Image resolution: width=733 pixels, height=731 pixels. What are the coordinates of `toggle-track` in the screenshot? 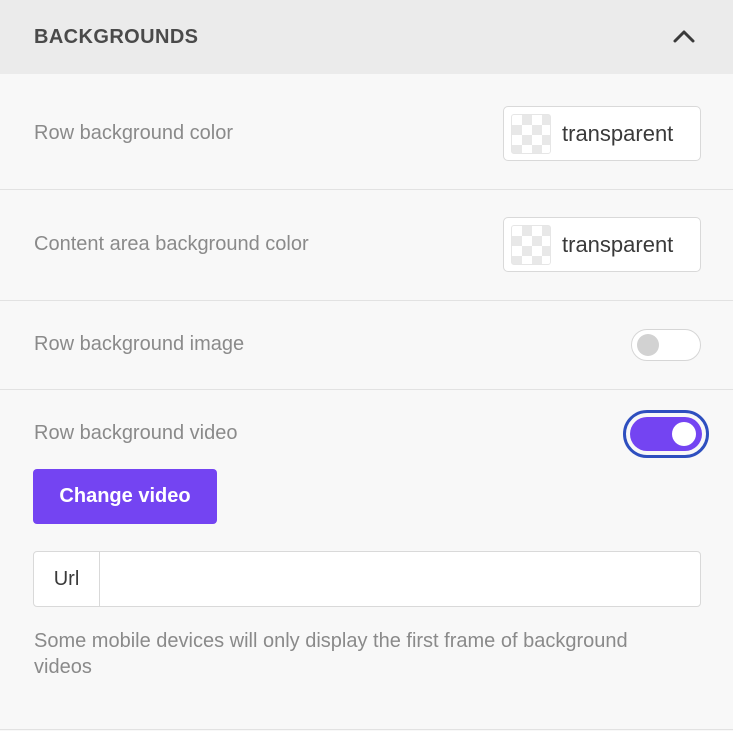 It's located at (666, 434).